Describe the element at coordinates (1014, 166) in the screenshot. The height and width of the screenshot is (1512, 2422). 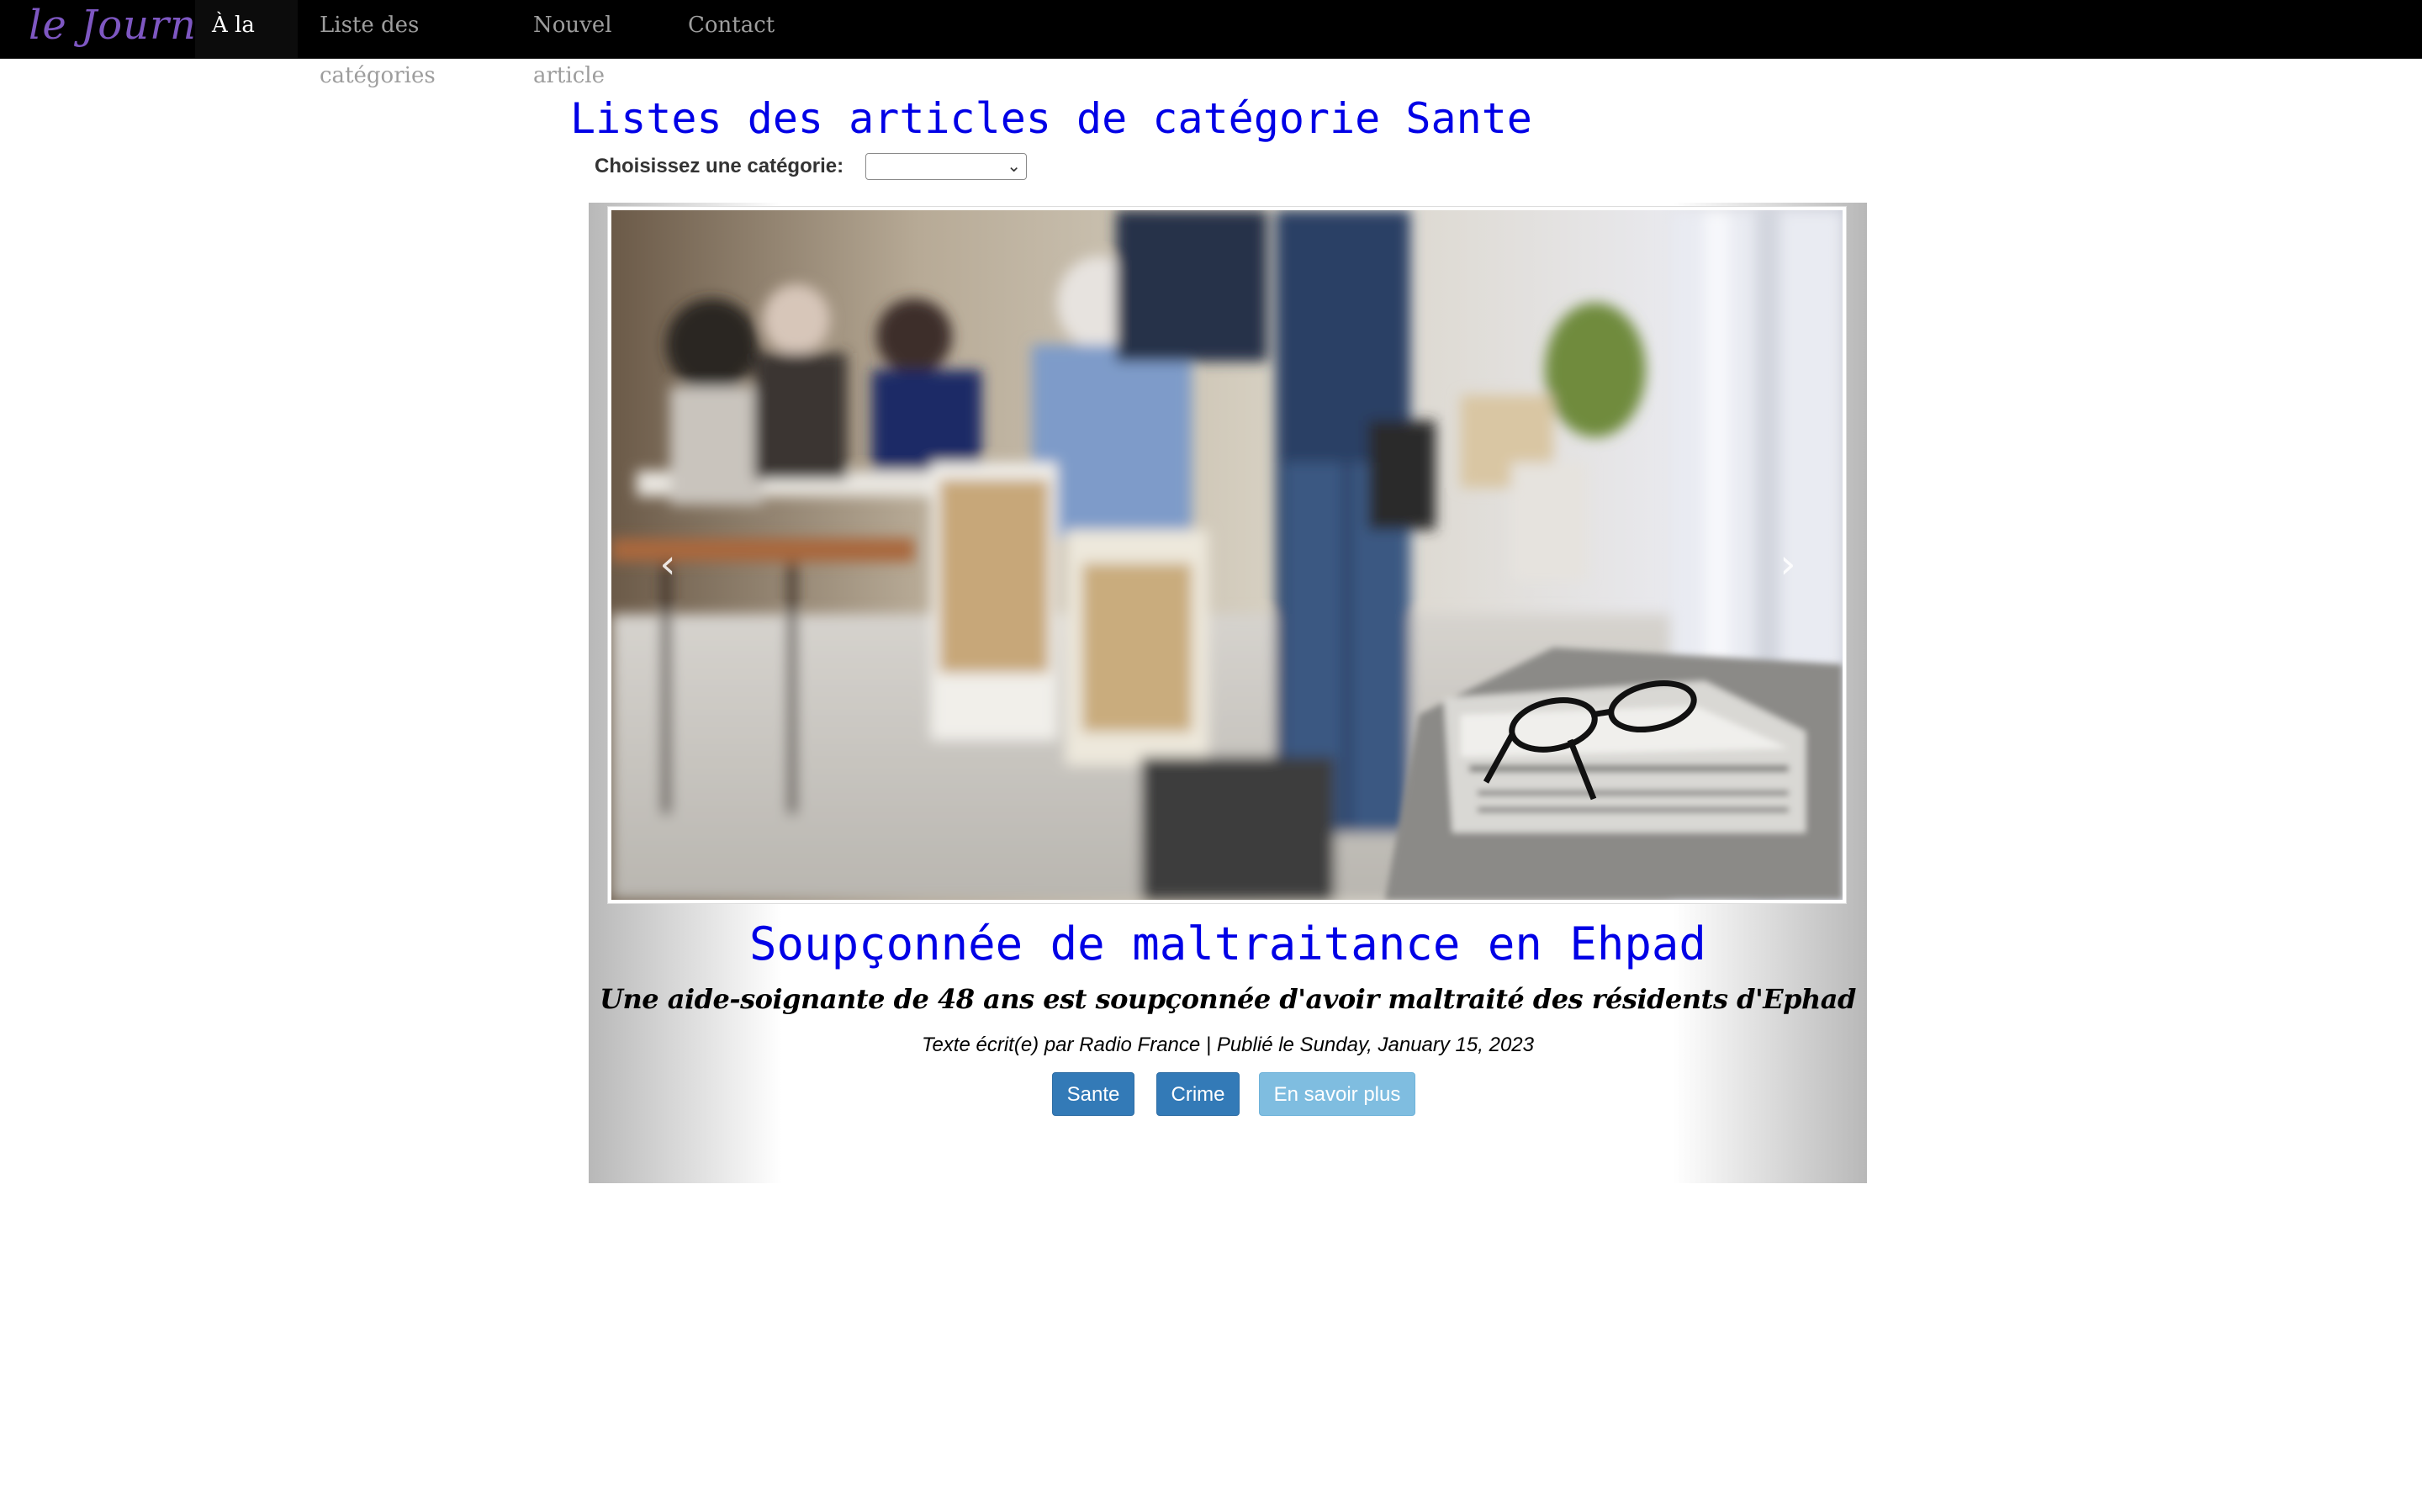
I see `chevron-down-icon: ⌄` at that location.